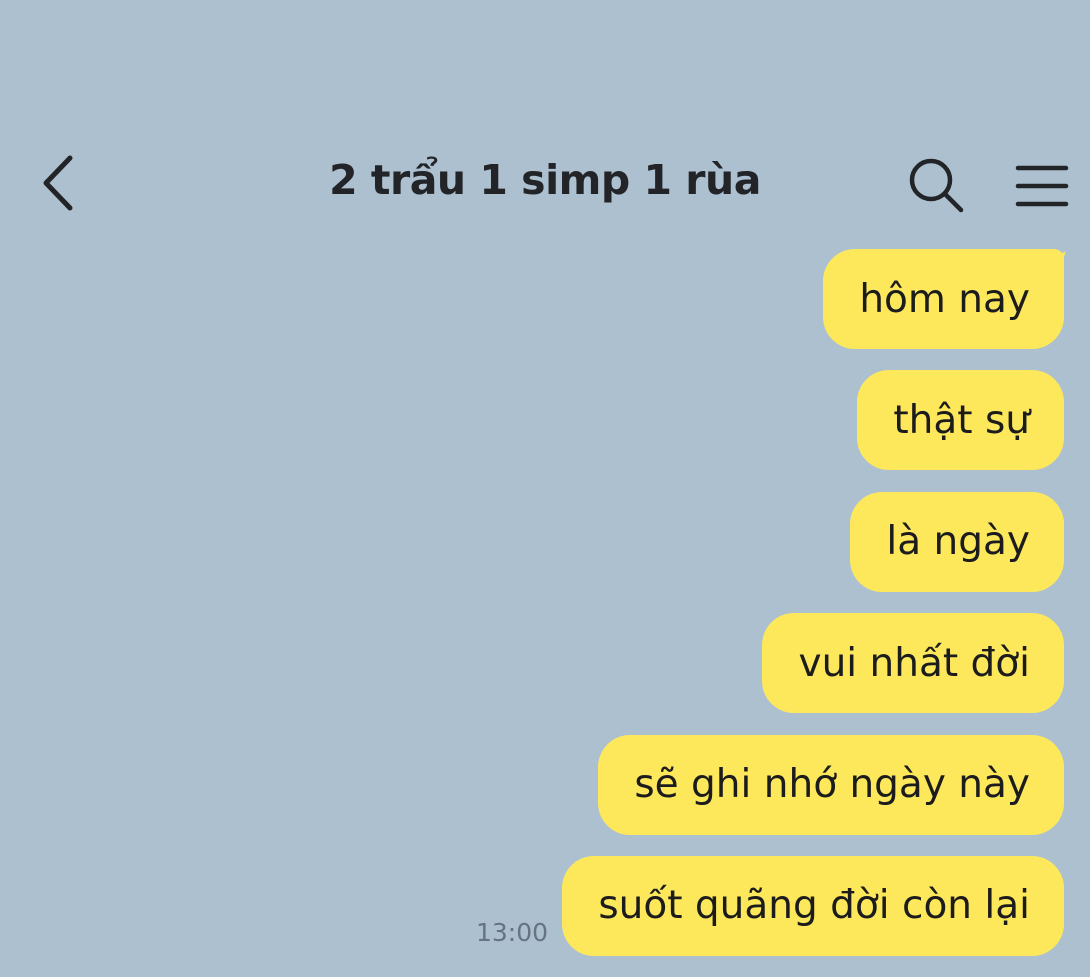 This screenshot has width=1090, height=977. Describe the element at coordinates (545, 673) in the screenshot. I see `message-row: vui nhất đời` at that location.